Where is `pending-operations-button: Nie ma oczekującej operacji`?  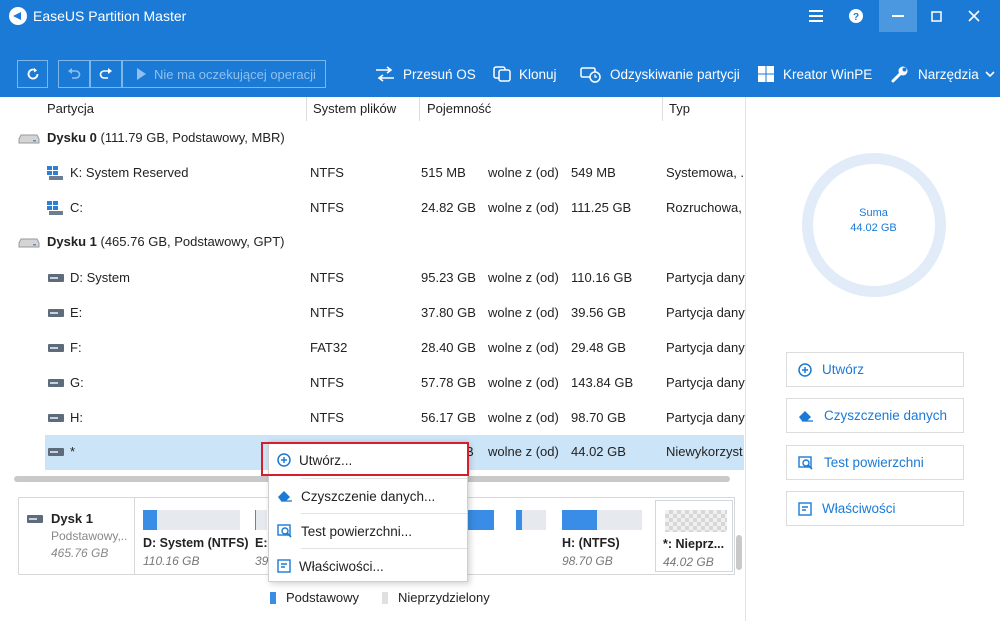 pending-operations-button: Nie ma oczekującej operacji is located at coordinates (224, 74).